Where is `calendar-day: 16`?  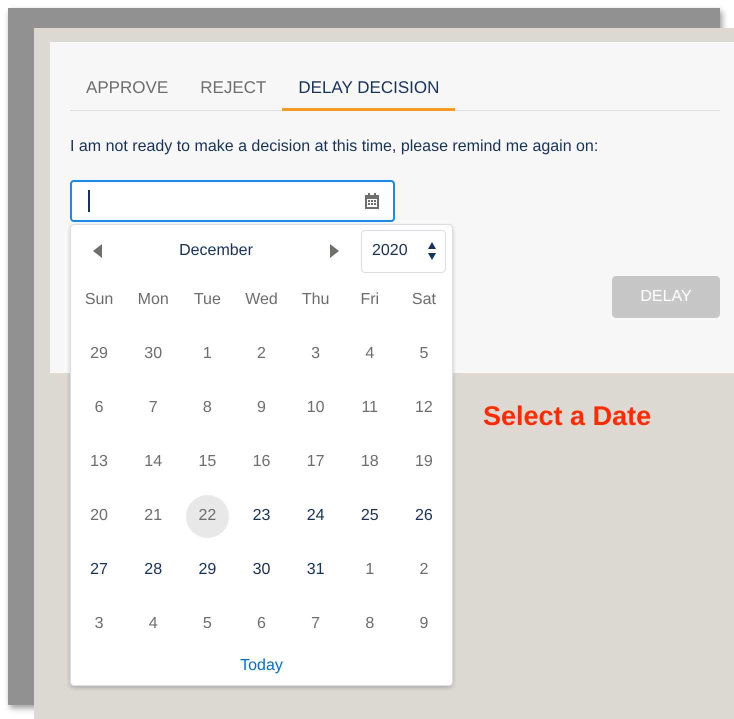 calendar-day: 16 is located at coordinates (261, 462).